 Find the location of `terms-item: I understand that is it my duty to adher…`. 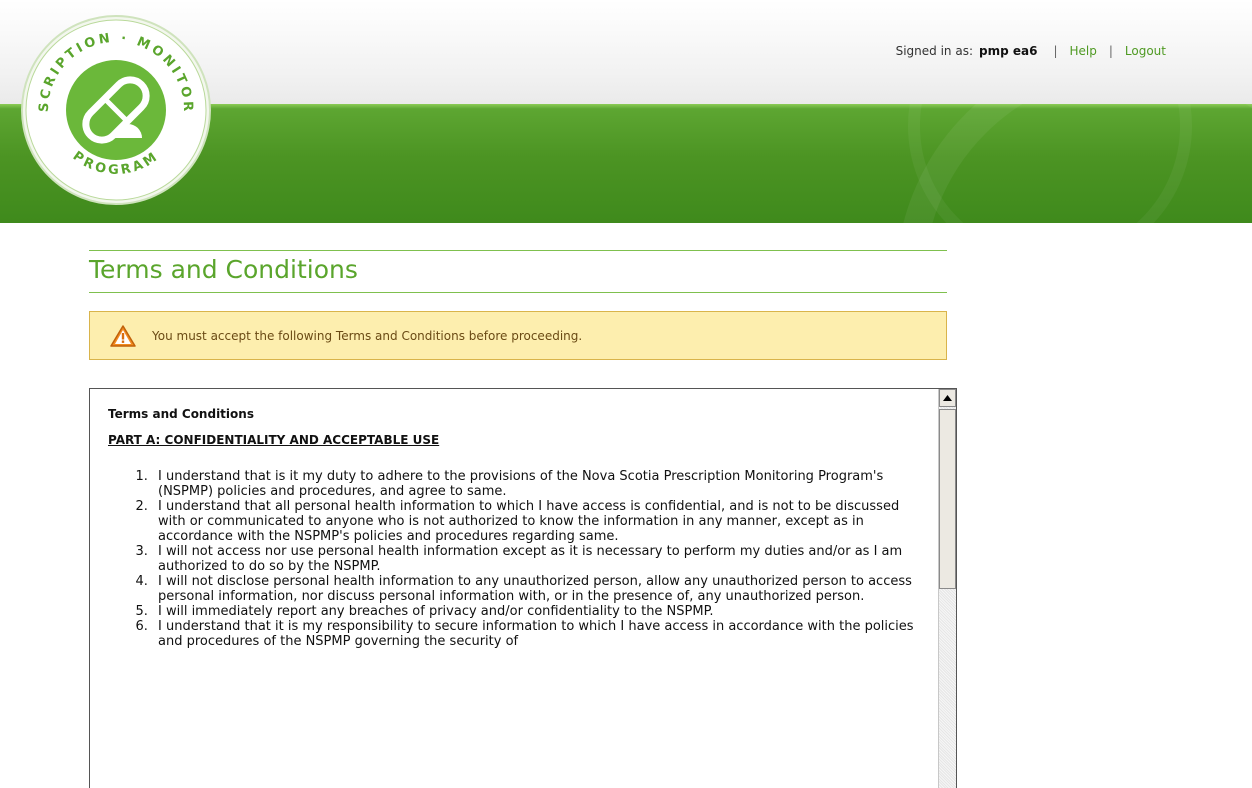

terms-item: I understand that is it my duty to adher… is located at coordinates (540, 484).